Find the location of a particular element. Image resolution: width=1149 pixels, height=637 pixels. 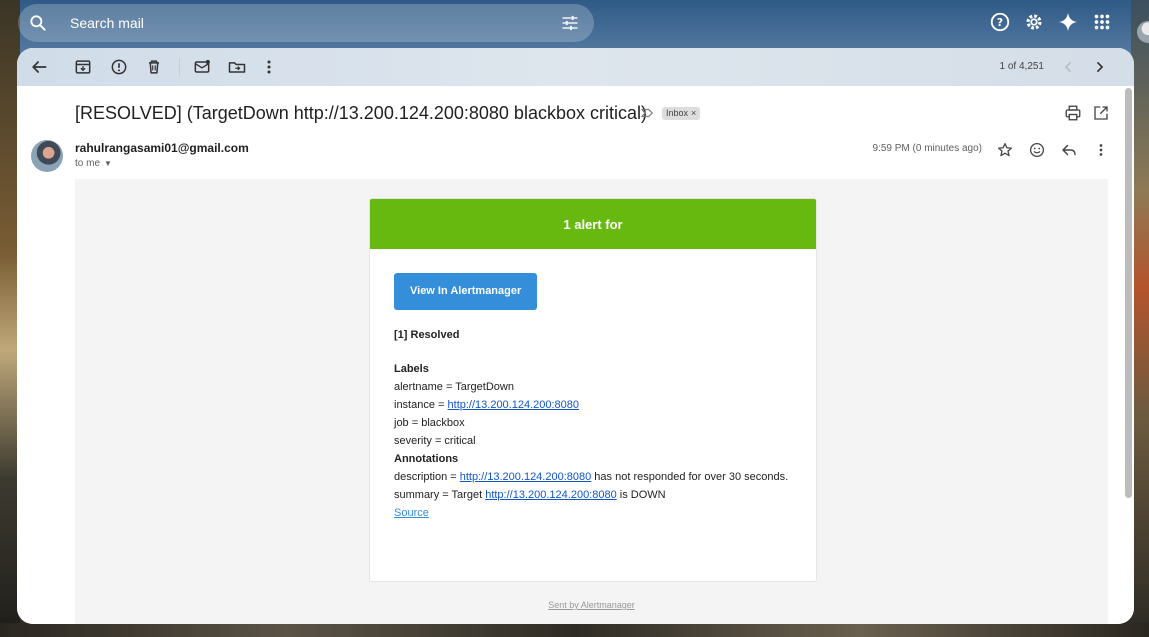

instance-prefix: instance = is located at coordinates (421, 405).